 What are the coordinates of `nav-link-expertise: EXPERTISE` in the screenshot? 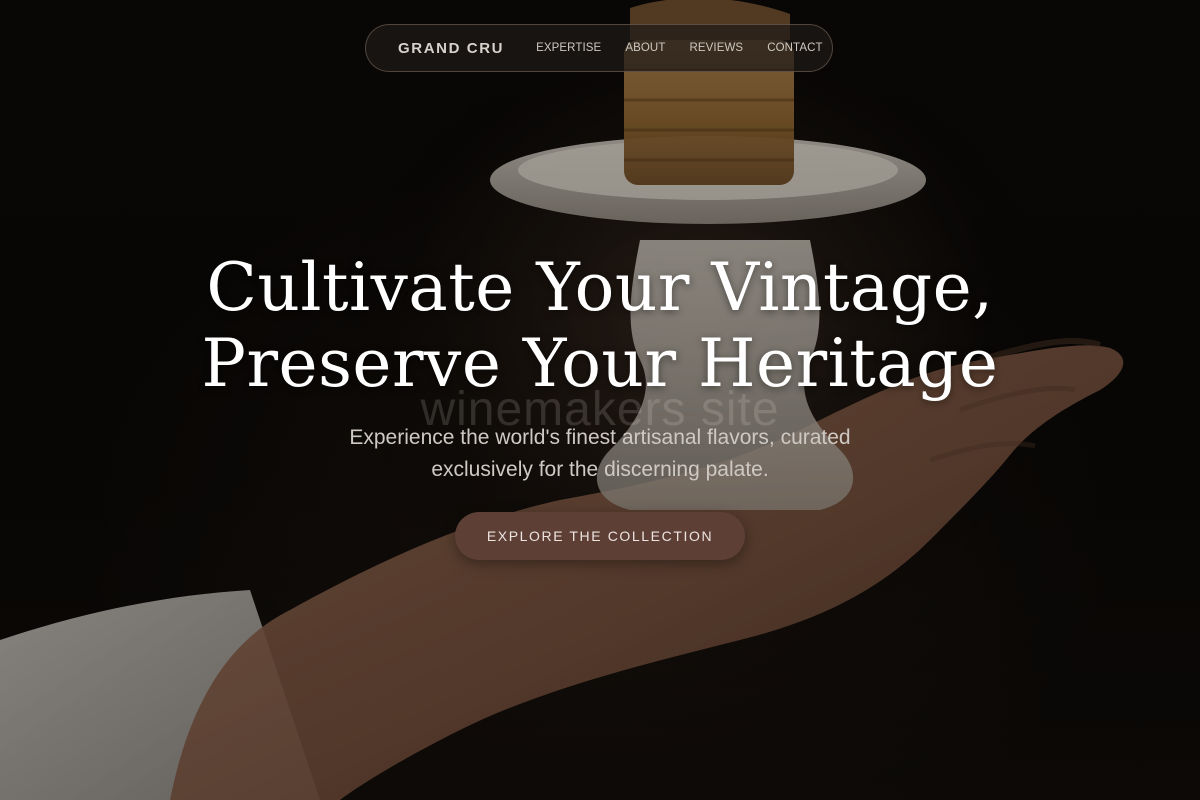 It's located at (568, 48).